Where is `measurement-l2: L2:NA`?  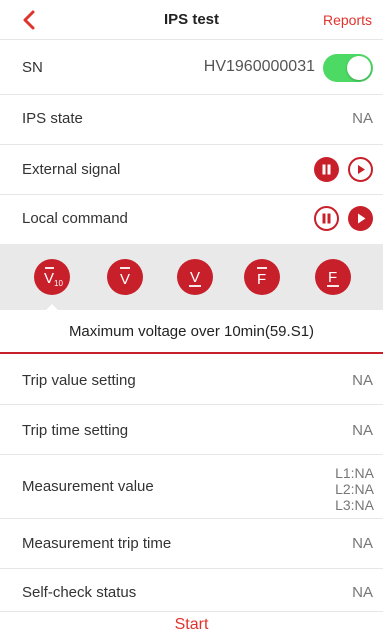 measurement-l2: L2:NA is located at coordinates (354, 489).